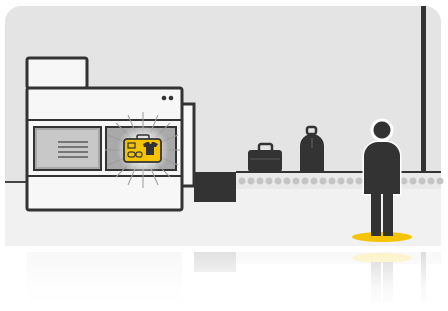 This screenshot has width=448, height=311. What do you see at coordinates (423, 90) in the screenshot?
I see `background-pillar` at bounding box center [423, 90].